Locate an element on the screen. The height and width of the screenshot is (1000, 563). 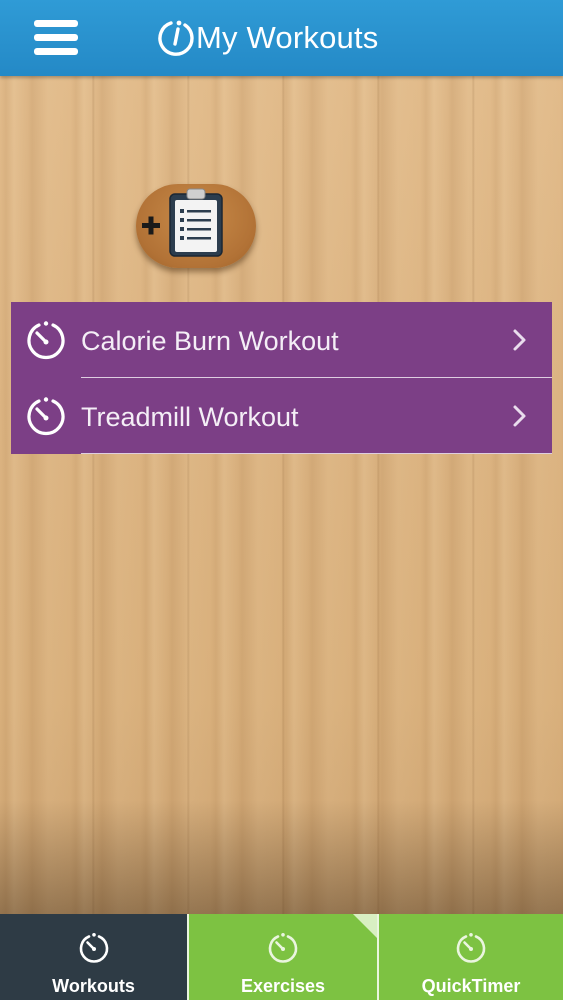
row-divider is located at coordinates (316, 453).